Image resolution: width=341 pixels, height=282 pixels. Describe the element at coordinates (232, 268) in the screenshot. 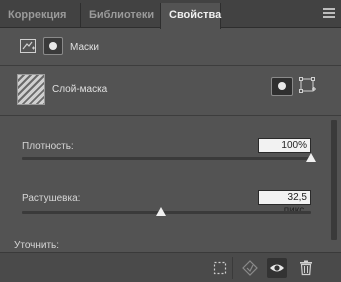

I see `toolbar-divider` at that location.